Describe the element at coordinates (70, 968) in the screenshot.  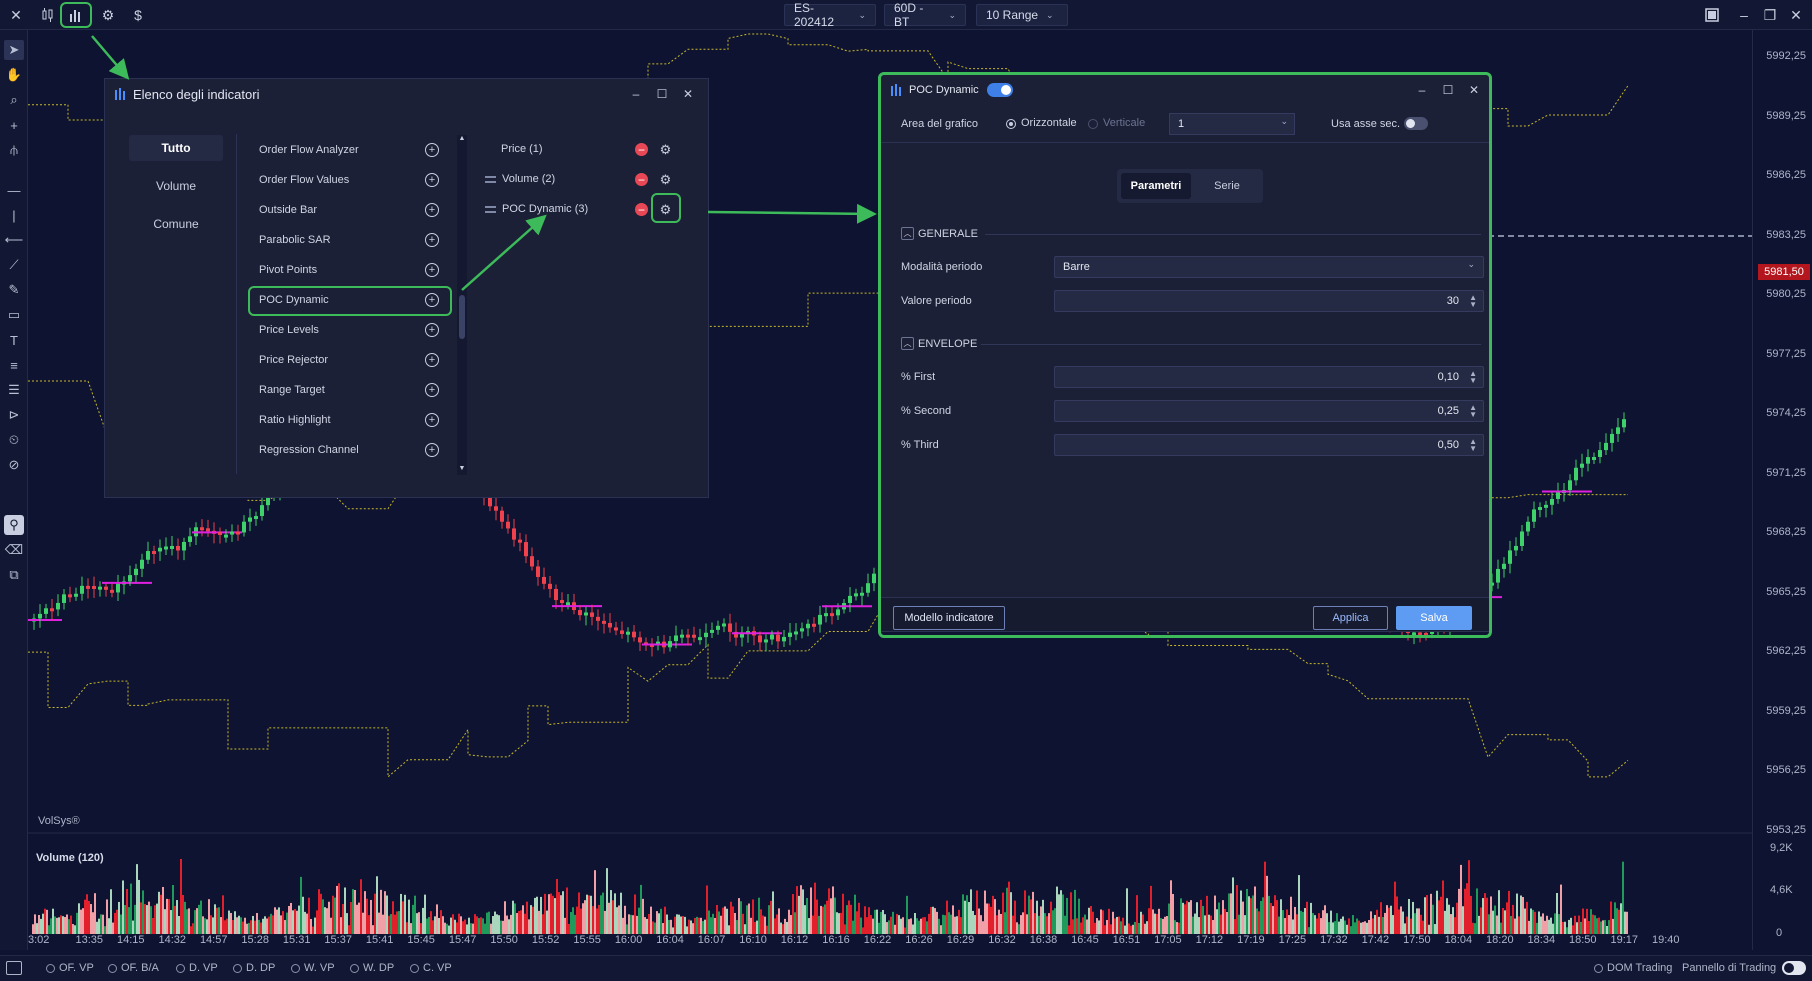
I see `bottom-item: OF. VP` at that location.